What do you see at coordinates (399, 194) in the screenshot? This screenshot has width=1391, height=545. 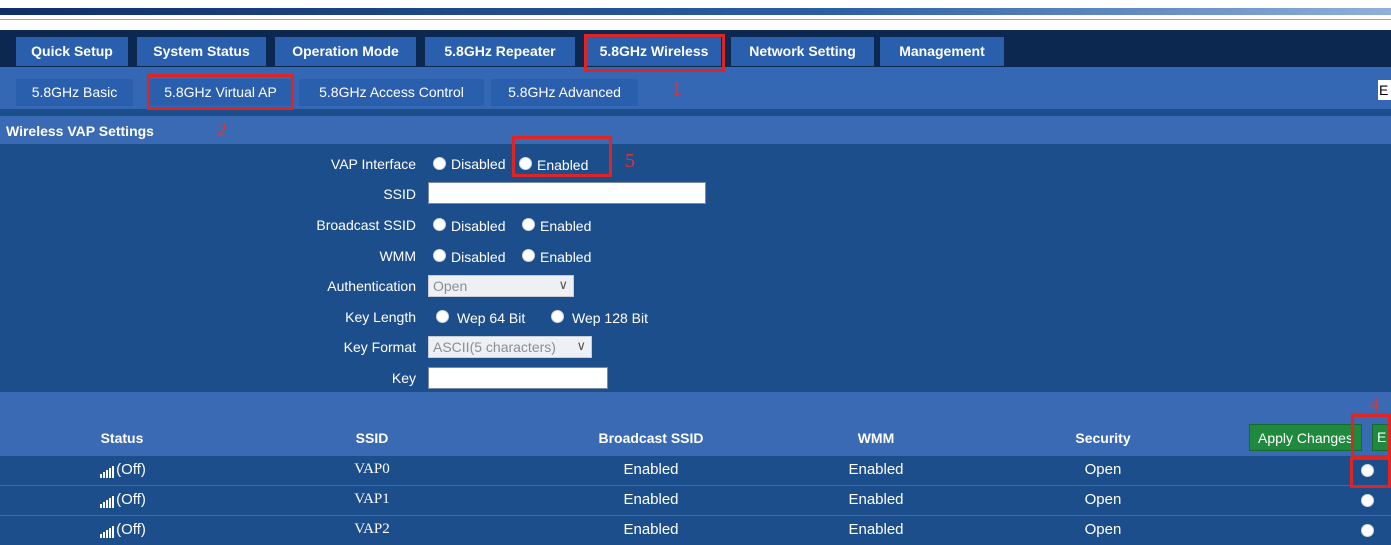 I see `ssid-label: SSID` at bounding box center [399, 194].